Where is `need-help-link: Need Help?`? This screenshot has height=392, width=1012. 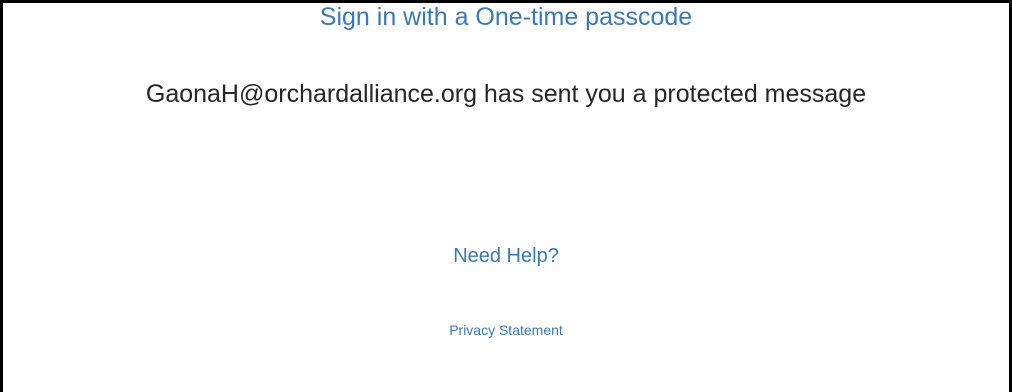
need-help-link: Need Help? is located at coordinates (506, 256).